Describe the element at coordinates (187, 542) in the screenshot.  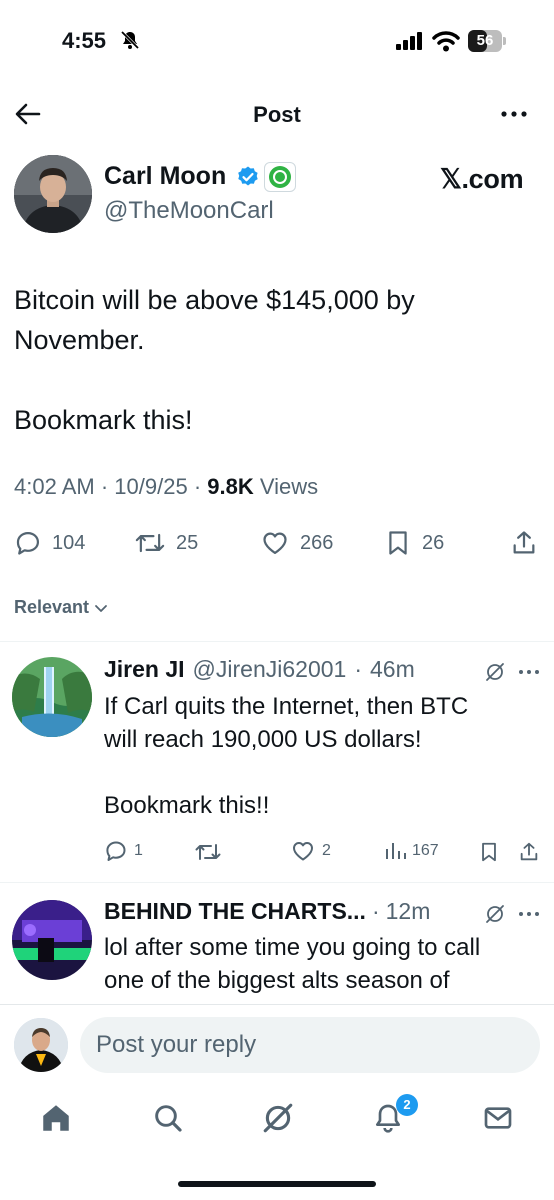
I see `repost-count: 25` at that location.